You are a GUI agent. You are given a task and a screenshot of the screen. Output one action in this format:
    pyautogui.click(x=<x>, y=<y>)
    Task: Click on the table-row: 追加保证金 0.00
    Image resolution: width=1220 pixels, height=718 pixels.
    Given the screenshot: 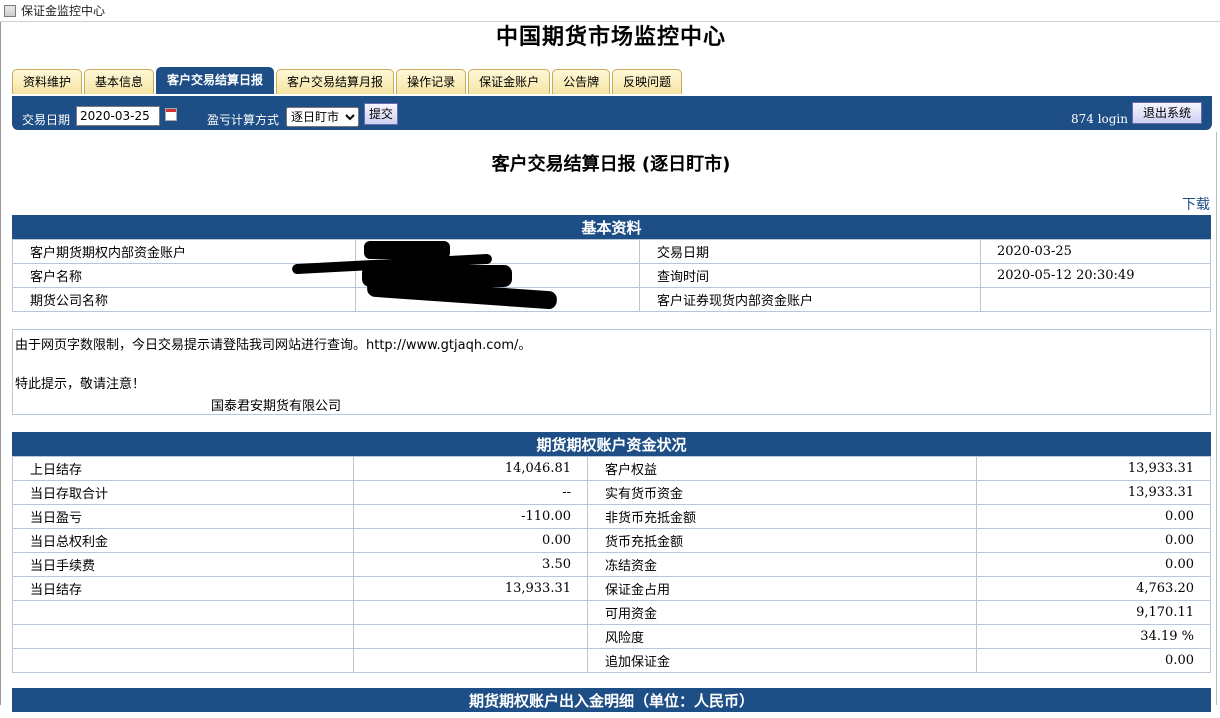 What is the action you would take?
    pyautogui.click(x=611, y=660)
    